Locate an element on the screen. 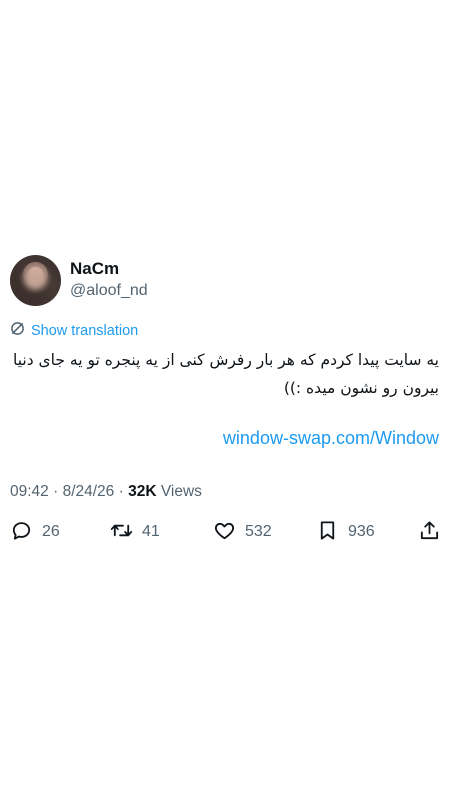 Image resolution: width=450 pixels, height=800 pixels. views-label: Views is located at coordinates (179, 491).